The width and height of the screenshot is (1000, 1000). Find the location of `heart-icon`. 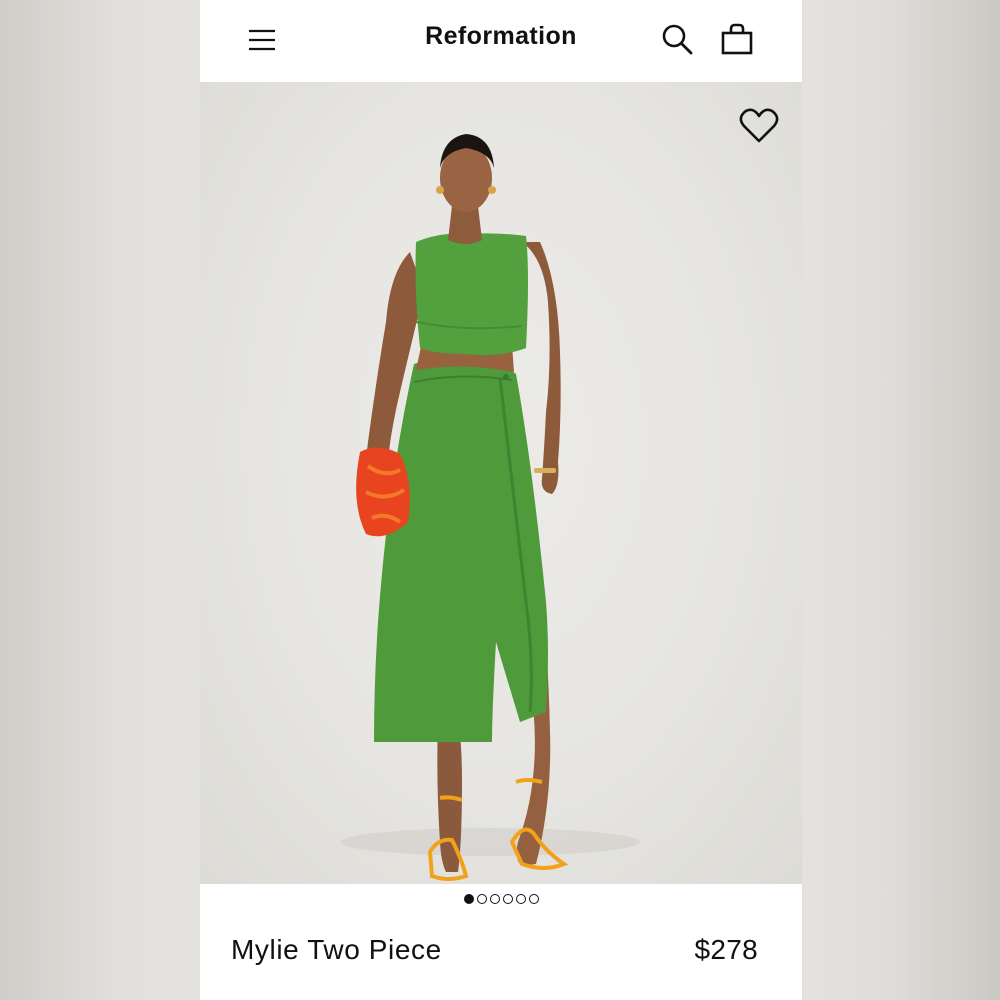

heart-icon is located at coordinates (759, 125).